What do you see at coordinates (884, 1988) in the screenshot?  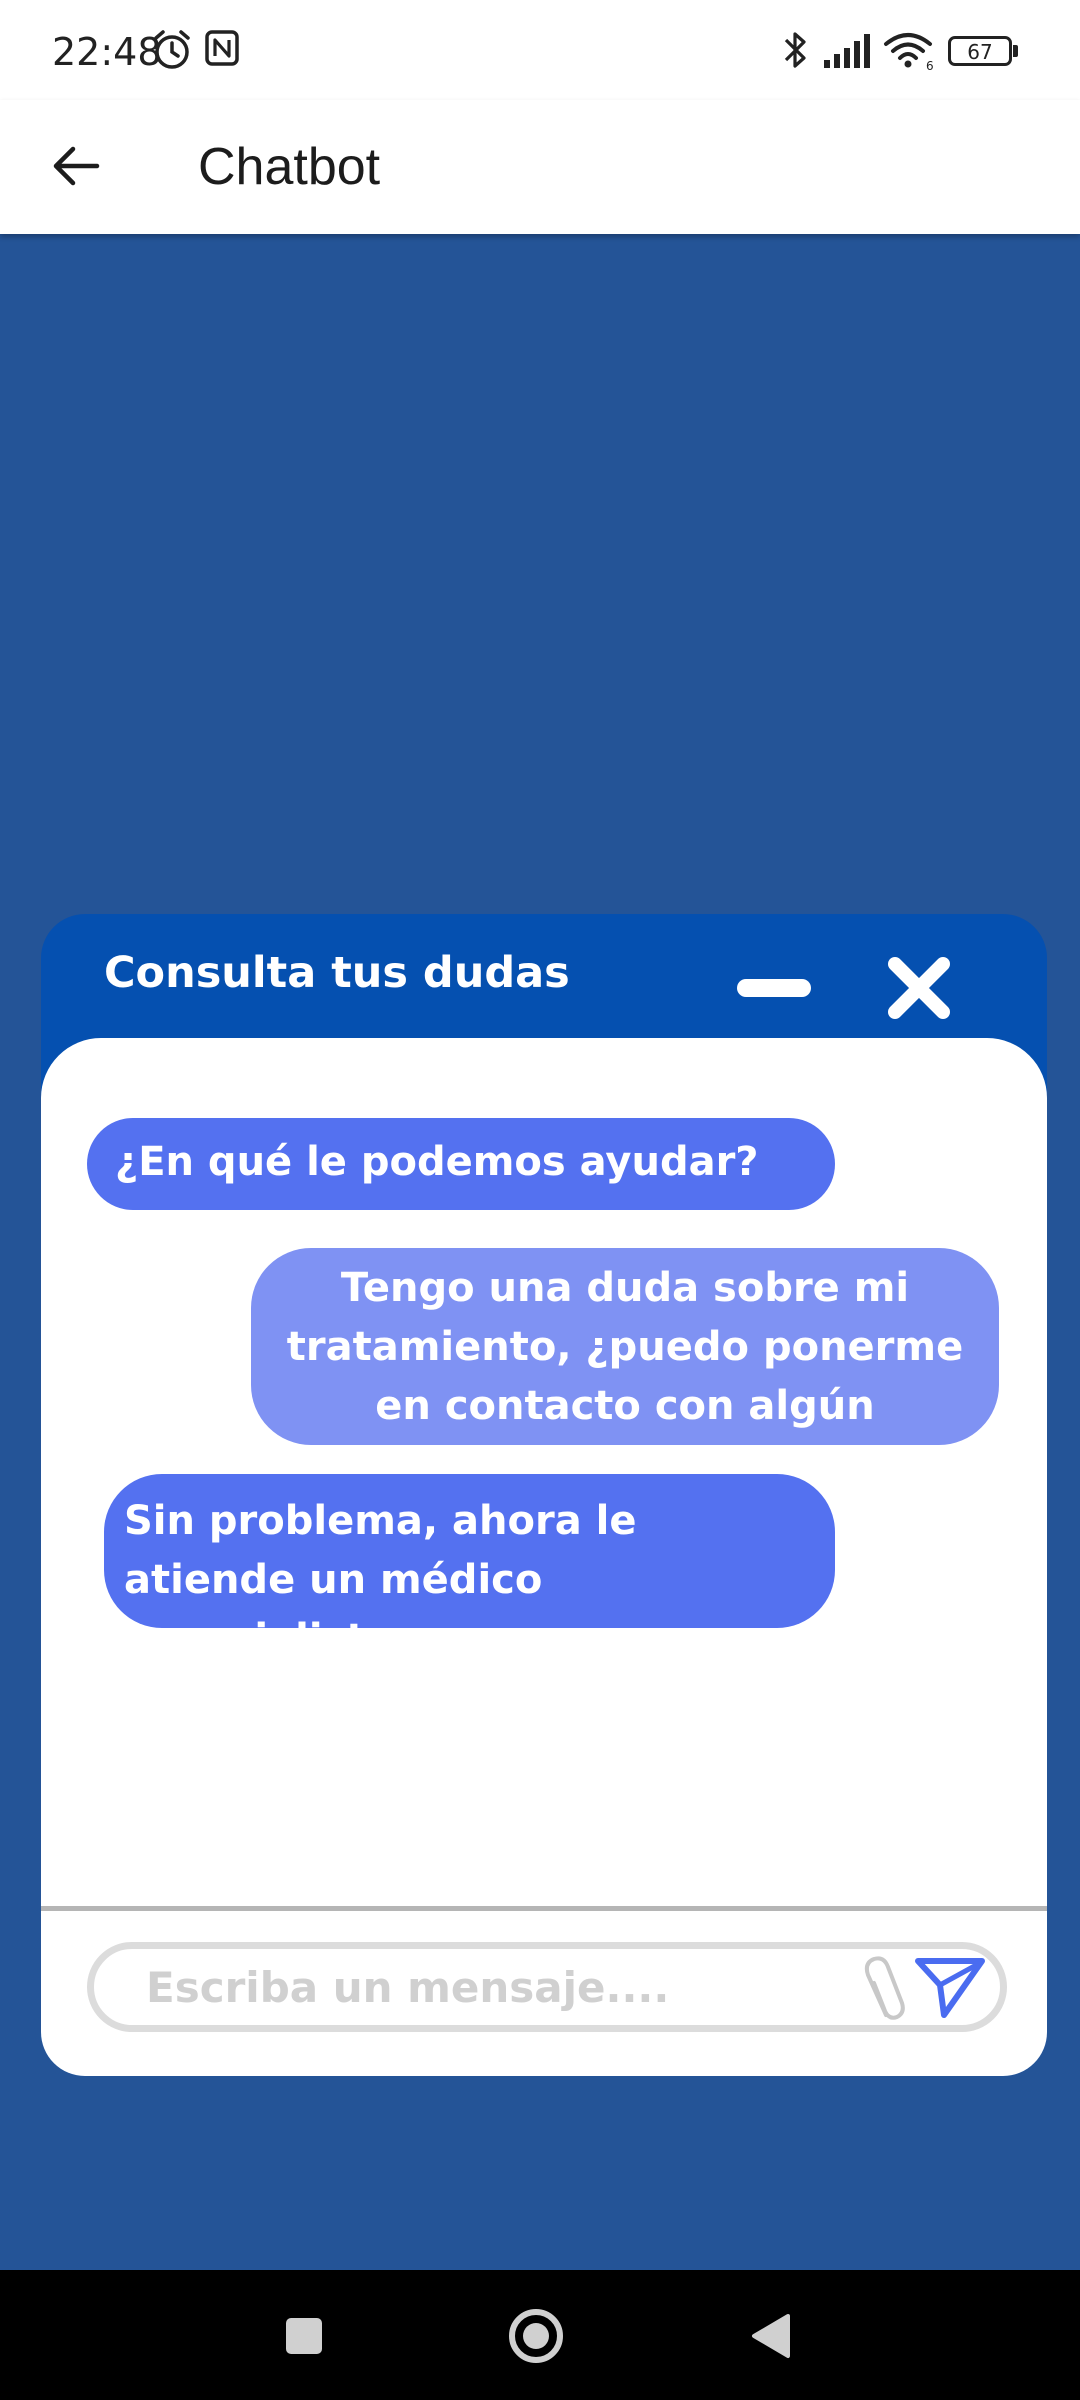 I see `paperclip-icon` at bounding box center [884, 1988].